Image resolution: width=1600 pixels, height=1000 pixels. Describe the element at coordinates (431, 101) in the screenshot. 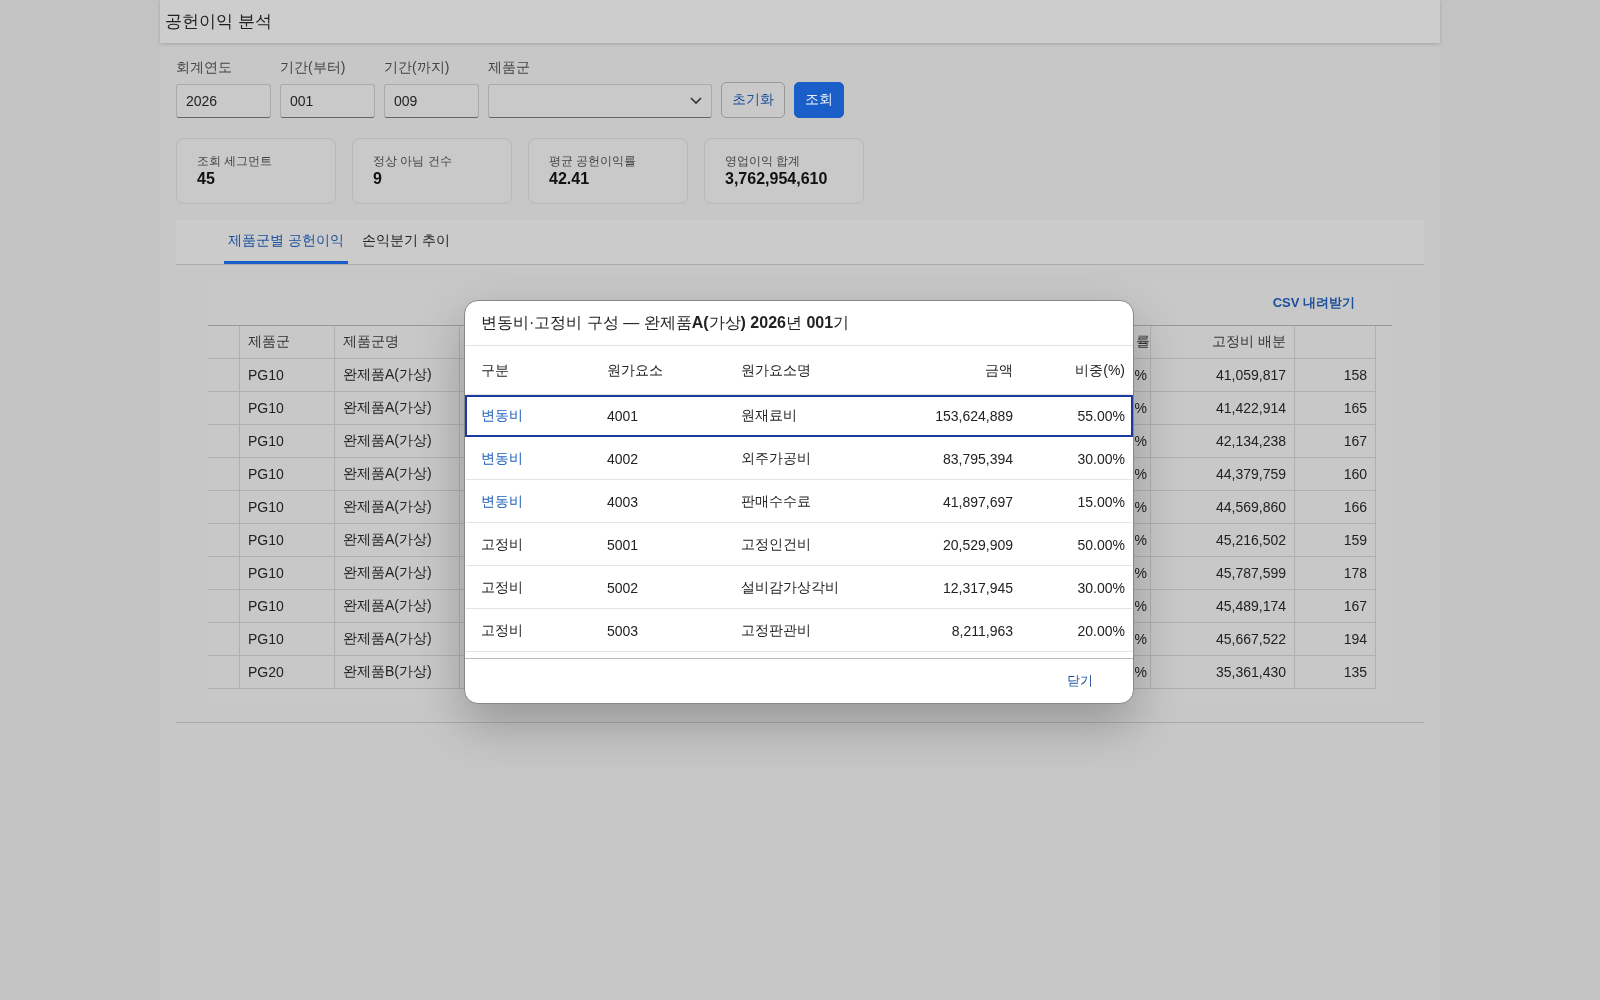

I see `input-field: 009` at that location.